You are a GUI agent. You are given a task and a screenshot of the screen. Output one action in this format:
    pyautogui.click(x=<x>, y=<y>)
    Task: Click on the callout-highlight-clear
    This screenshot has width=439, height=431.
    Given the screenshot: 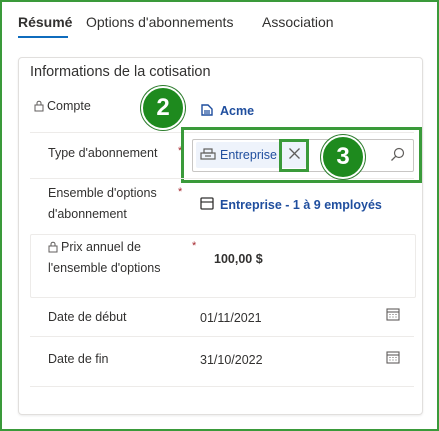 What is the action you would take?
    pyautogui.click(x=294, y=155)
    